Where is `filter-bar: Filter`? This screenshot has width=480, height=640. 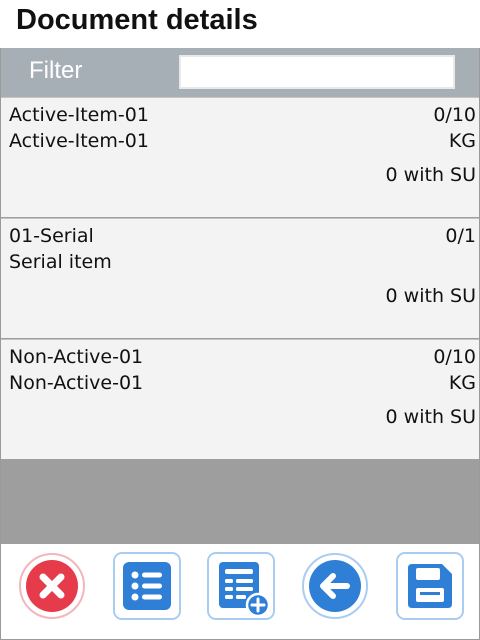 filter-bar: Filter is located at coordinates (240, 72).